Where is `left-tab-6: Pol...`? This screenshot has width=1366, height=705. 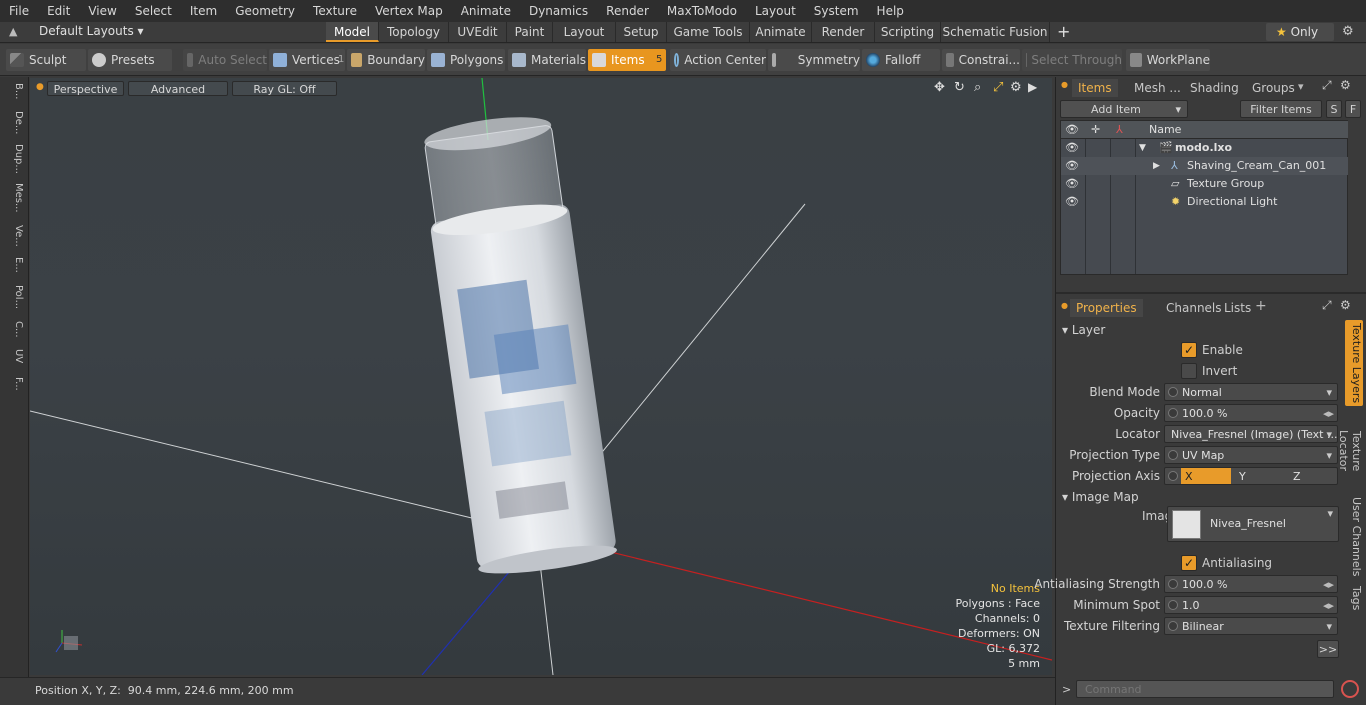 left-tab-6: Pol... is located at coordinates (14, 300).